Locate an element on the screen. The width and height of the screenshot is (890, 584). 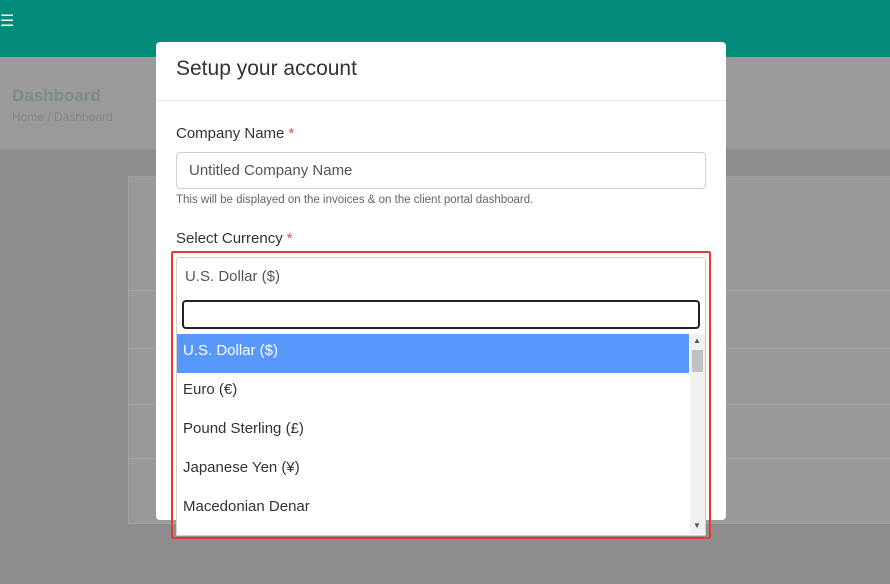
breadcrumb: Home / Dashboard is located at coordinates (62, 117).